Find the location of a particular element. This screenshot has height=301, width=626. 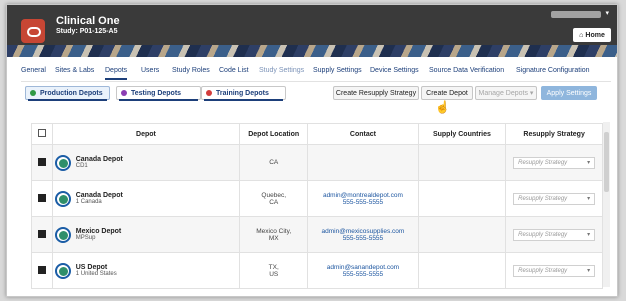

tab-general: General is located at coordinates (33, 70).